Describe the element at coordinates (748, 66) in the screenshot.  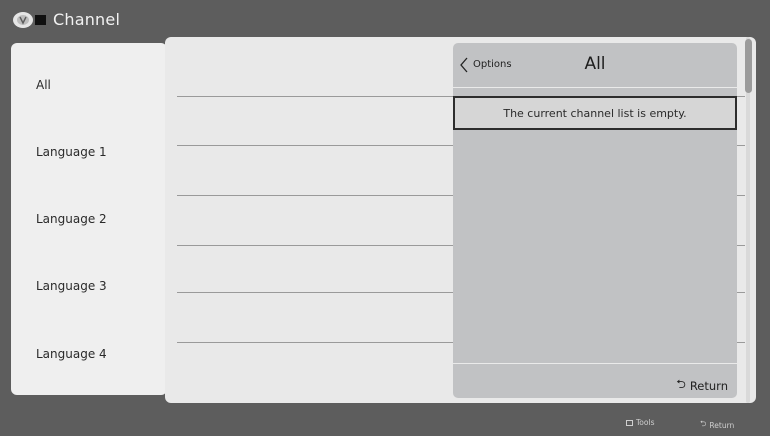
I see `scrollbar-thumb` at that location.